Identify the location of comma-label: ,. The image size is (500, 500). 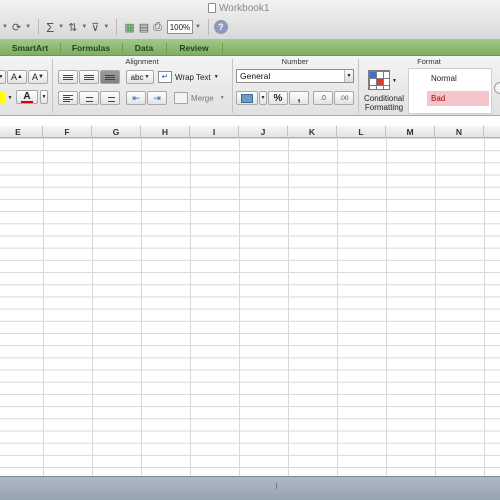
(299, 98).